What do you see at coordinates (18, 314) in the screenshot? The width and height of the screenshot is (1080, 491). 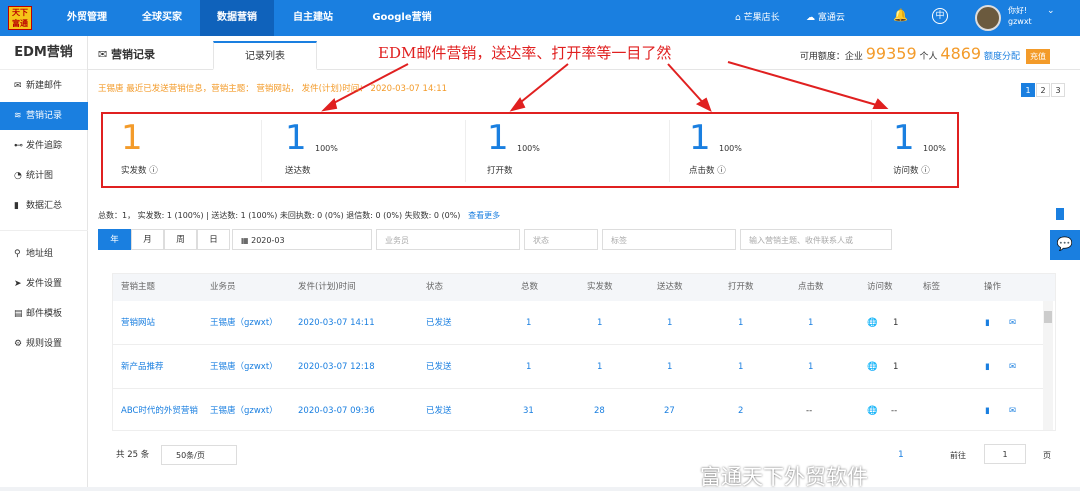 I see `template-icon: ▤` at bounding box center [18, 314].